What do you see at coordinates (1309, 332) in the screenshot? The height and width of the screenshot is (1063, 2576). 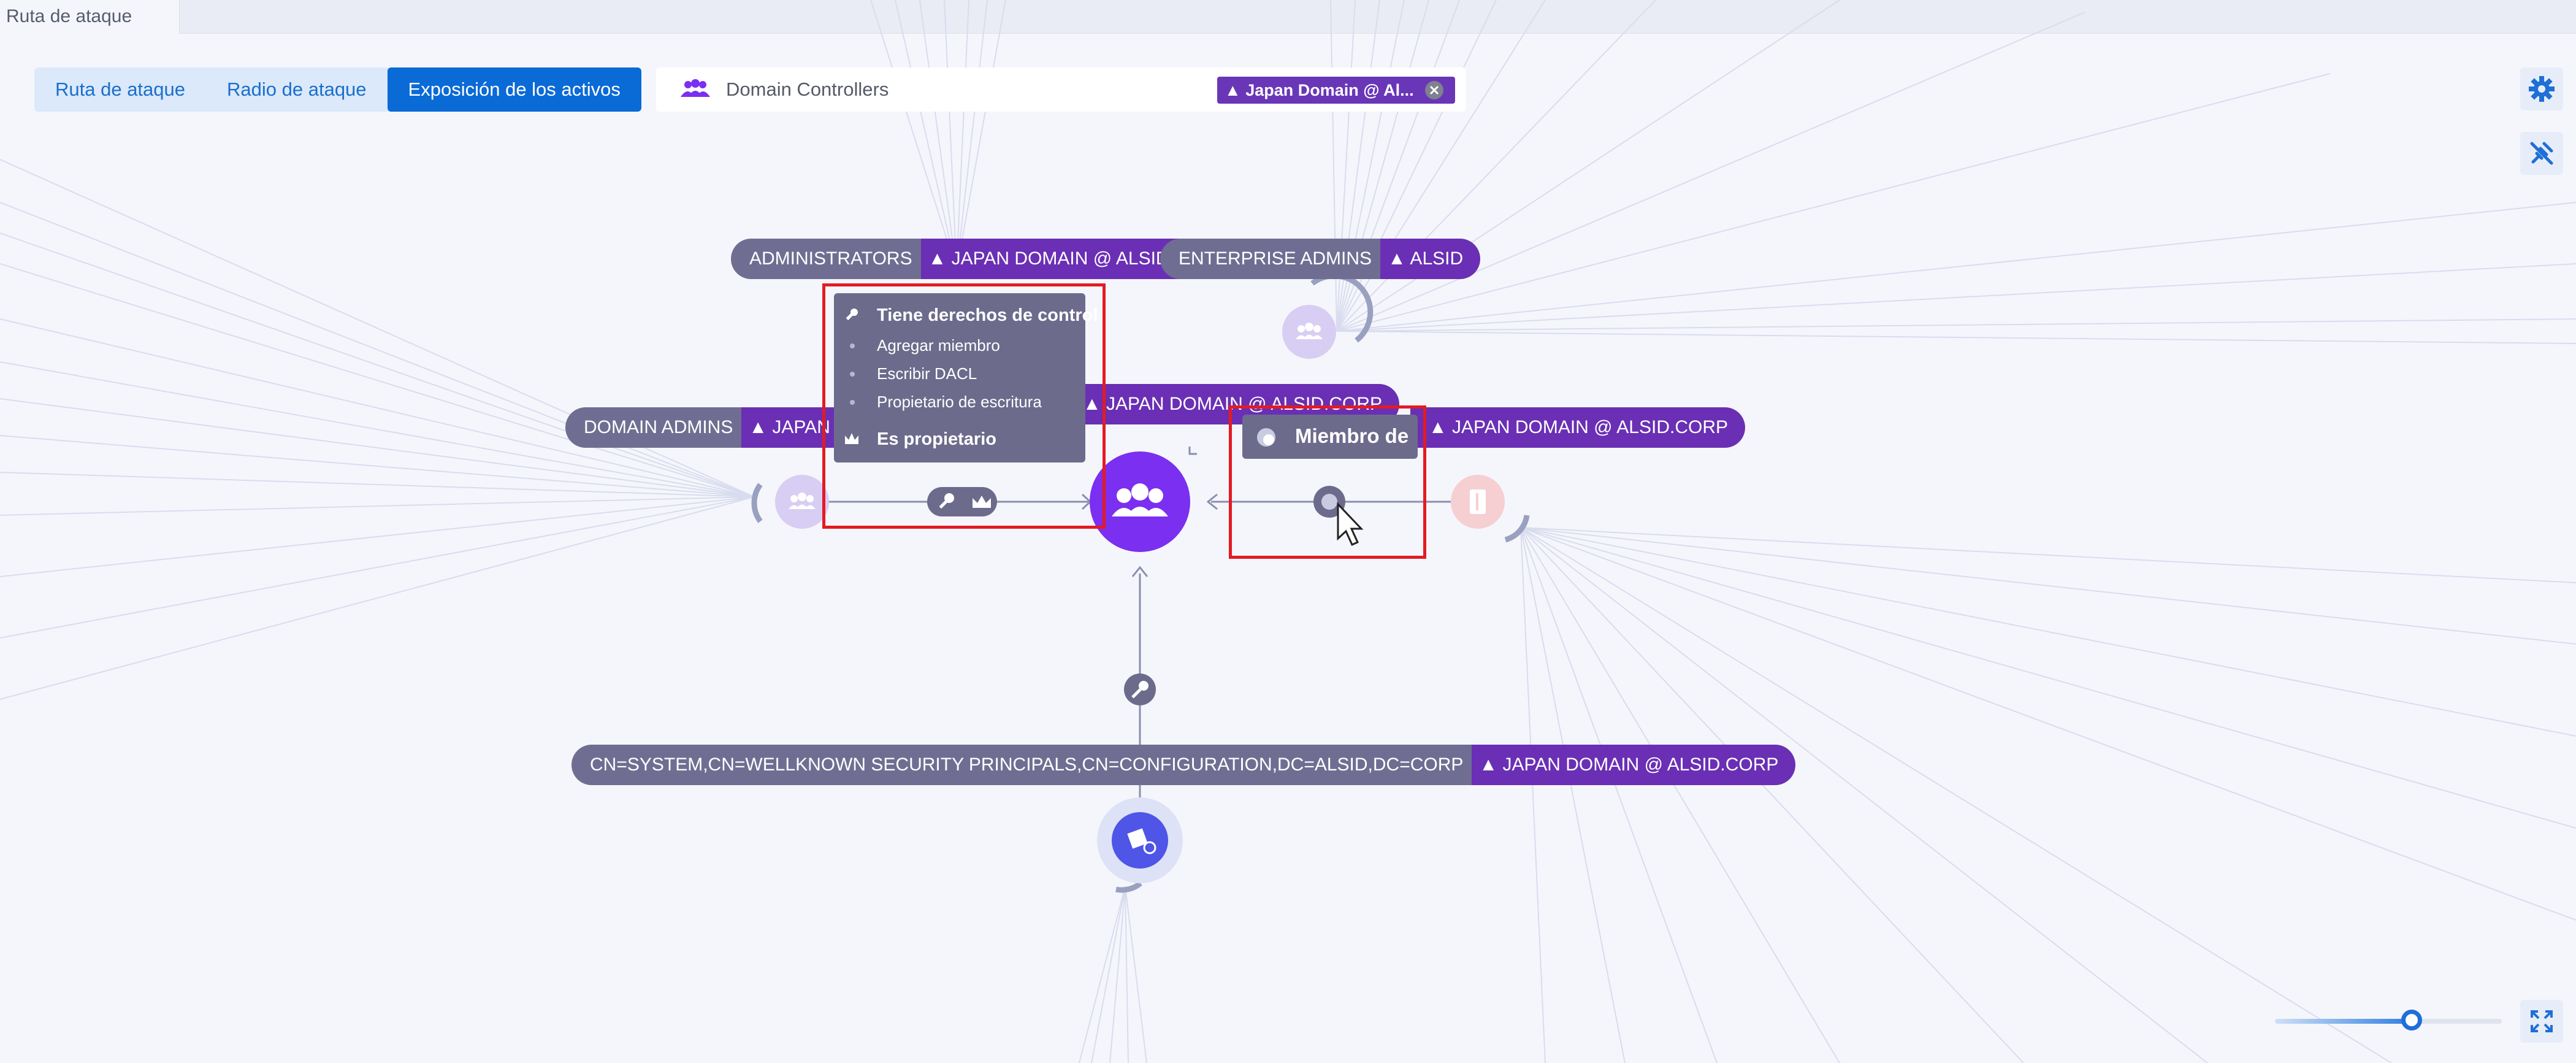 I see `enterprise-admins-node` at bounding box center [1309, 332].